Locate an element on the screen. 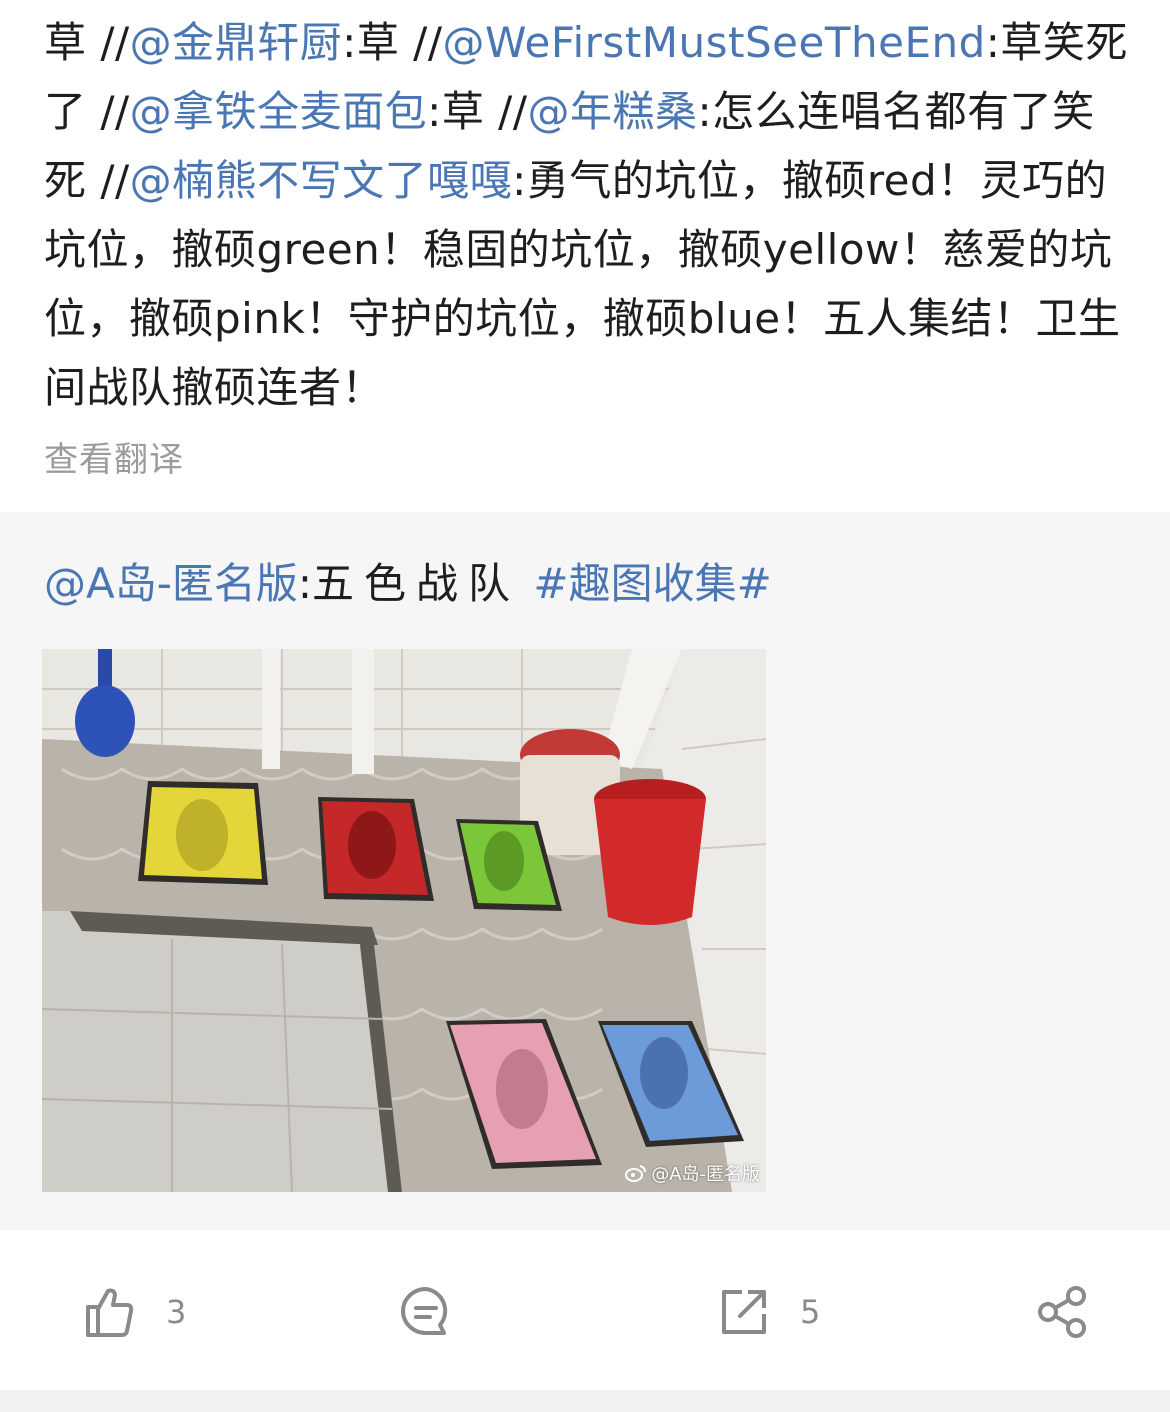 Image resolution: width=1170 pixels, height=1412 pixels. image-watermark: @A岛-匿名版 is located at coordinates (692, 1173).